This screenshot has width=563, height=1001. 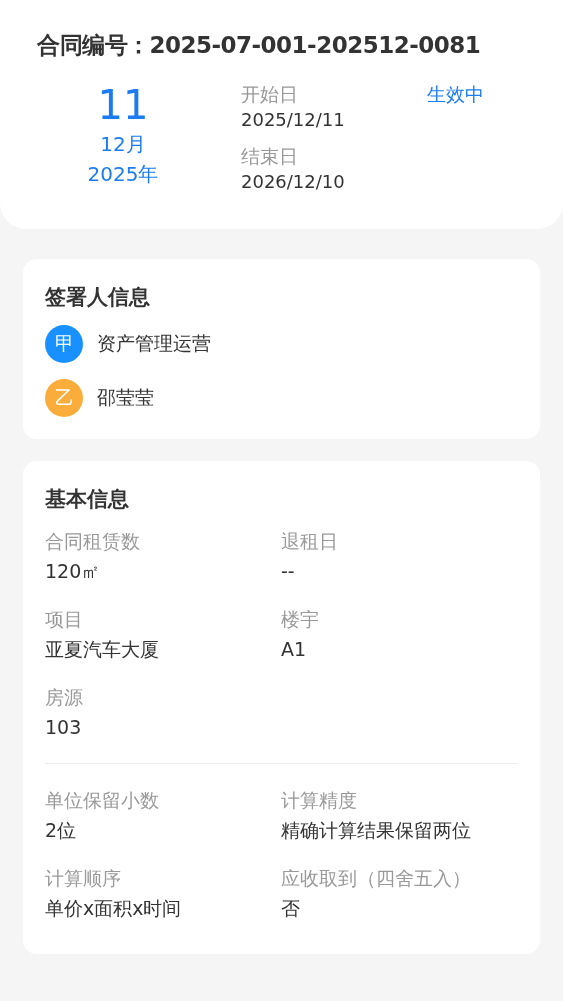 What do you see at coordinates (93, 541) in the screenshot?
I see `field-label: 合同租赁数` at bounding box center [93, 541].